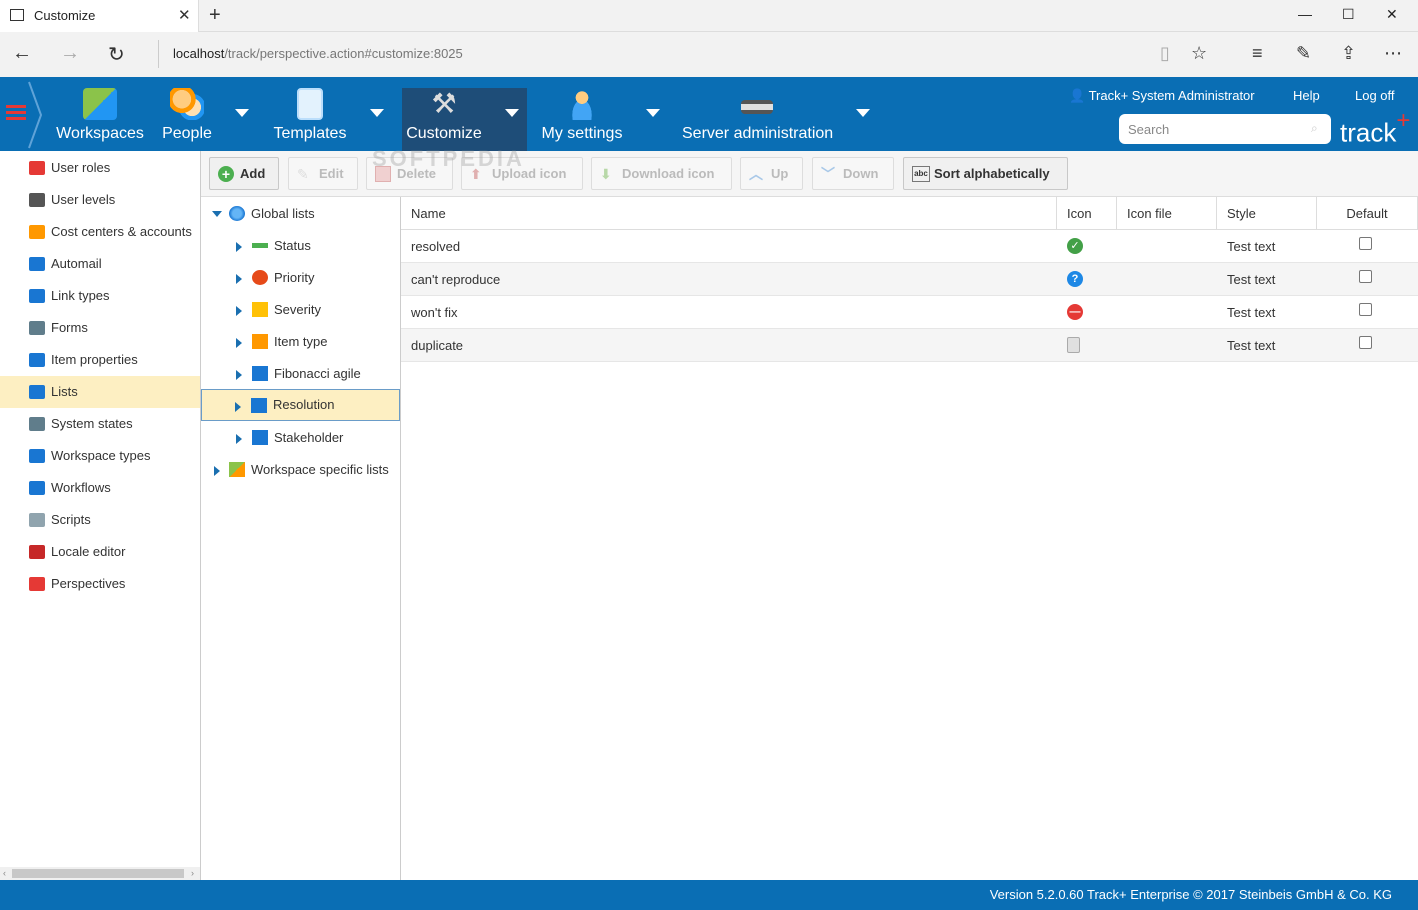 This screenshot has height=910, width=1418. Describe the element at coordinates (653, 113) in the screenshot. I see `nav-my-settings-dropdown-icon` at that location.